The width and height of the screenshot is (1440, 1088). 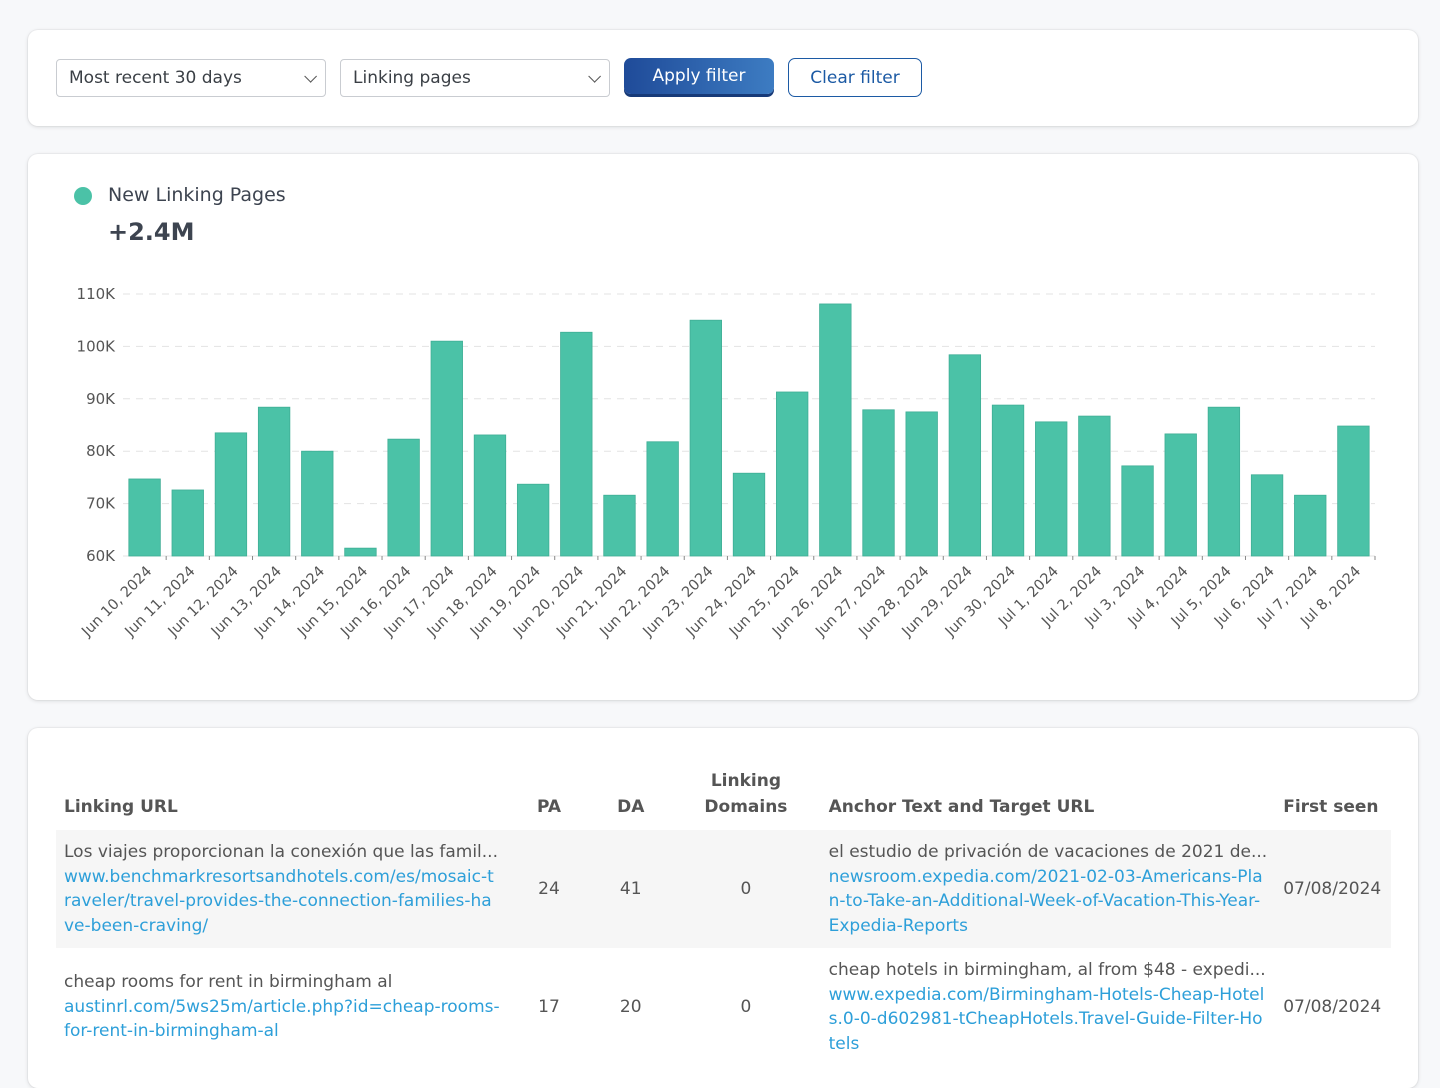 I want to click on header-first-seen: First seen, so click(x=1333, y=799).